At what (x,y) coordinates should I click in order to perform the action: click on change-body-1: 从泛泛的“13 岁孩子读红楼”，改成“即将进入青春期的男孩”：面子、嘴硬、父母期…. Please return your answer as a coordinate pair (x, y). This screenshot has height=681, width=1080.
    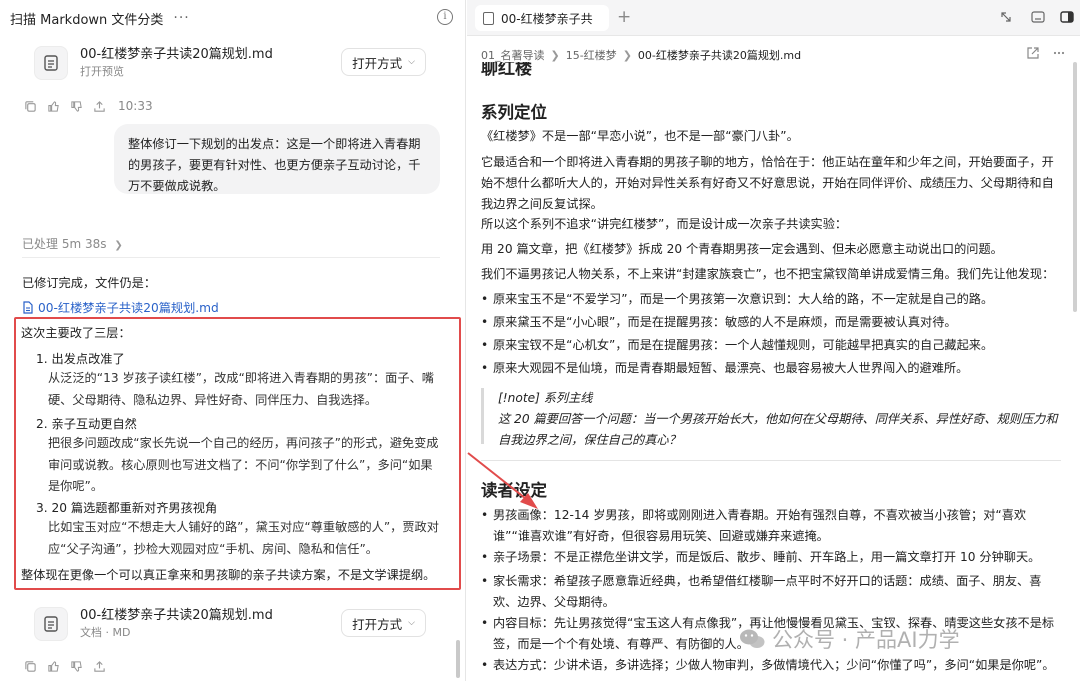
    Looking at the image, I should click on (241, 389).